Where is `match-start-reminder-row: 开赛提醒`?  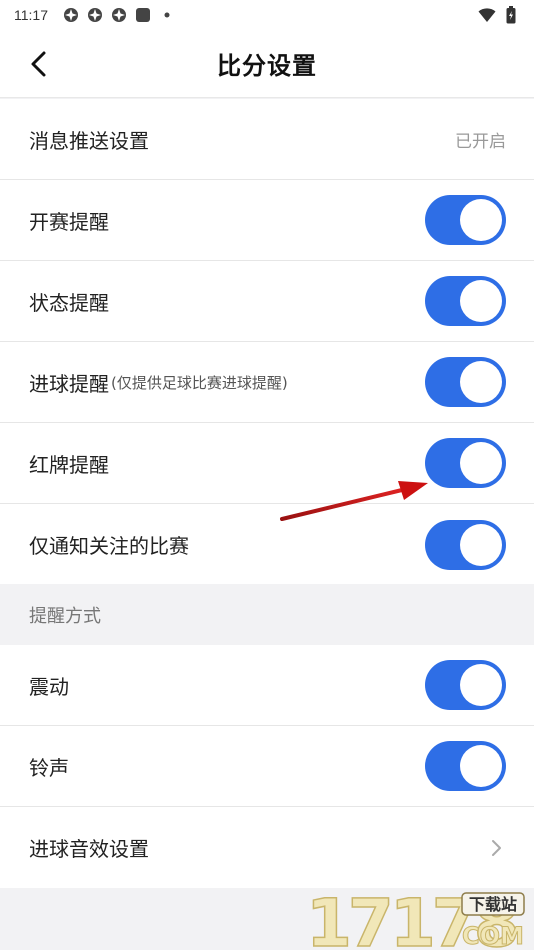
match-start-reminder-row: 开赛提醒 is located at coordinates (267, 220).